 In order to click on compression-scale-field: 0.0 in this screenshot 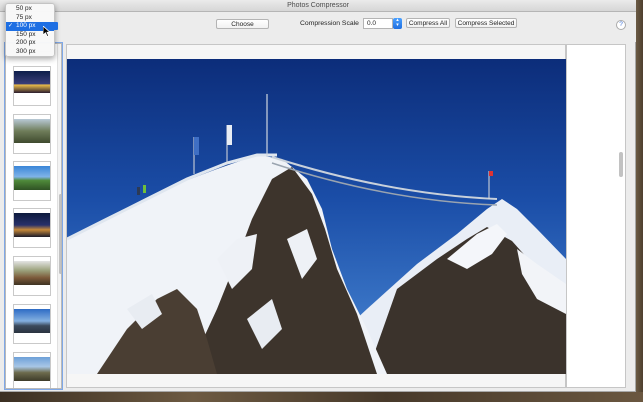, I will do `click(378, 23)`.